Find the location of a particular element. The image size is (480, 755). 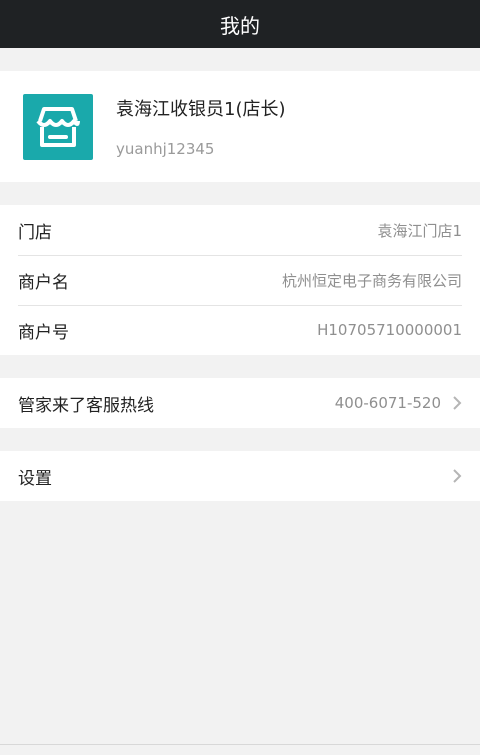

hotline-item: 管家来了客服热线 400-6071-520 is located at coordinates (240, 403).